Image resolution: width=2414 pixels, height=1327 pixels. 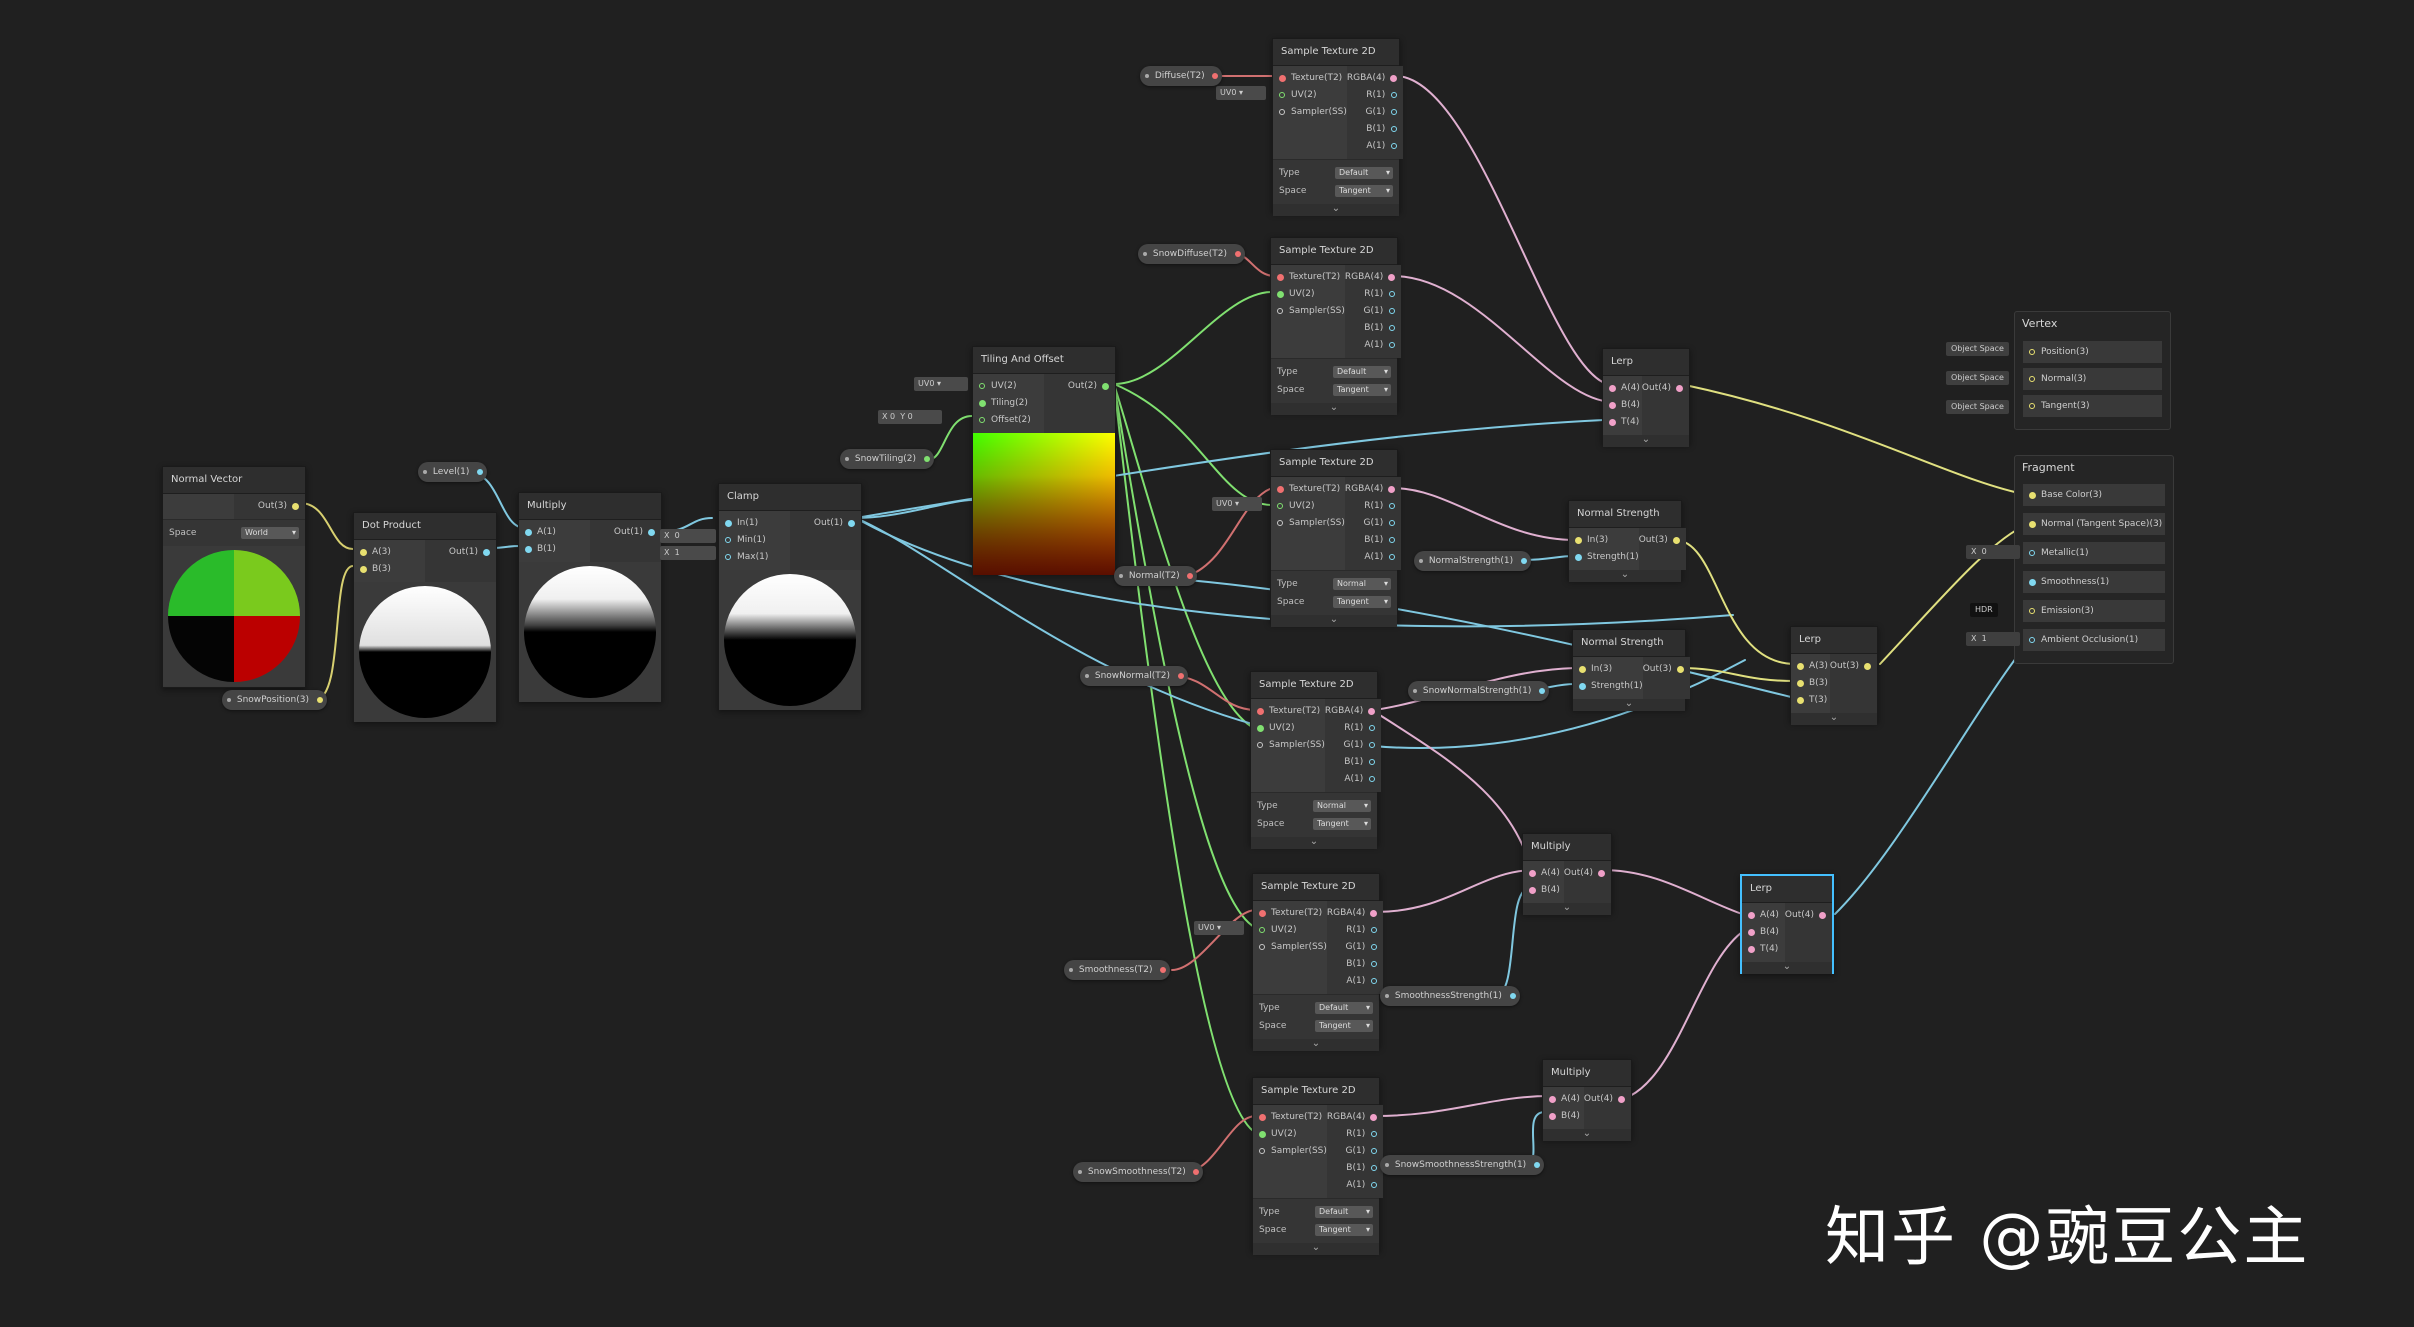 What do you see at coordinates (688, 536) in the screenshot?
I see `clamp-min-field: X 0` at bounding box center [688, 536].